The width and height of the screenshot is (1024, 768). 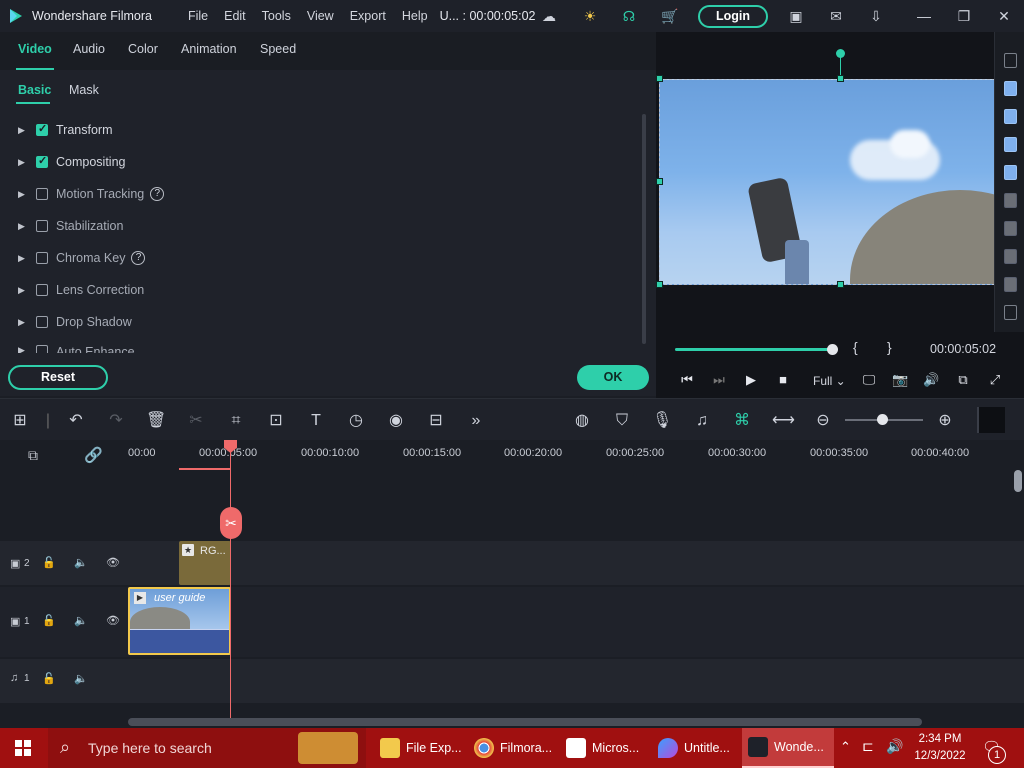 I want to click on motion-tracking-checkbox, so click(x=42, y=194).